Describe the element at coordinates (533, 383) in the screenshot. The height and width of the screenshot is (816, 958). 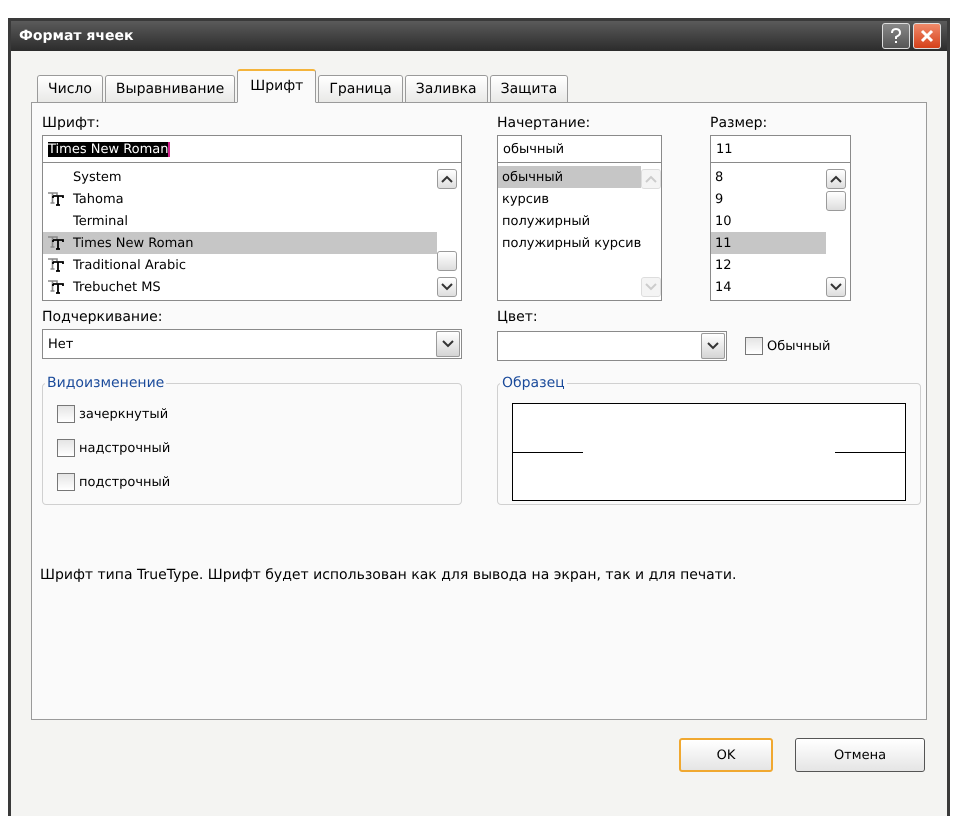
I see `group-title: Образец` at that location.